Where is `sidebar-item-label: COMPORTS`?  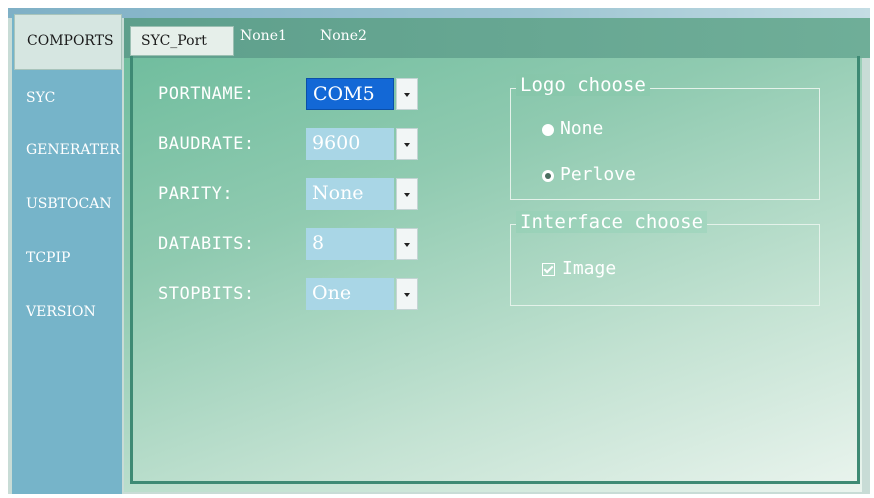 sidebar-item-label: COMPORTS is located at coordinates (70, 41).